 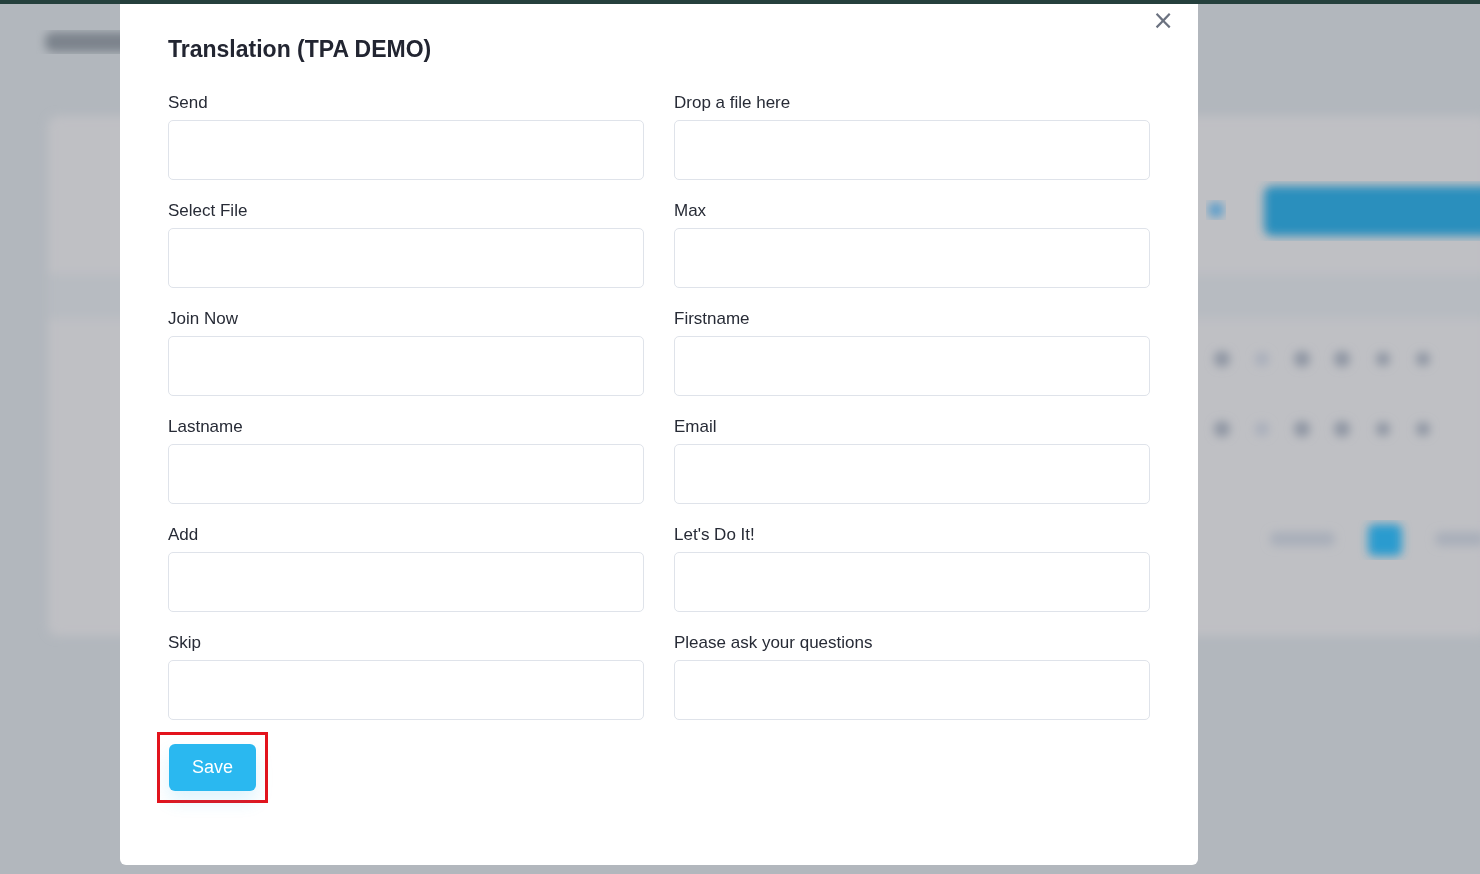 What do you see at coordinates (715, 535) in the screenshot?
I see `field-label: Let's Do It!` at bounding box center [715, 535].